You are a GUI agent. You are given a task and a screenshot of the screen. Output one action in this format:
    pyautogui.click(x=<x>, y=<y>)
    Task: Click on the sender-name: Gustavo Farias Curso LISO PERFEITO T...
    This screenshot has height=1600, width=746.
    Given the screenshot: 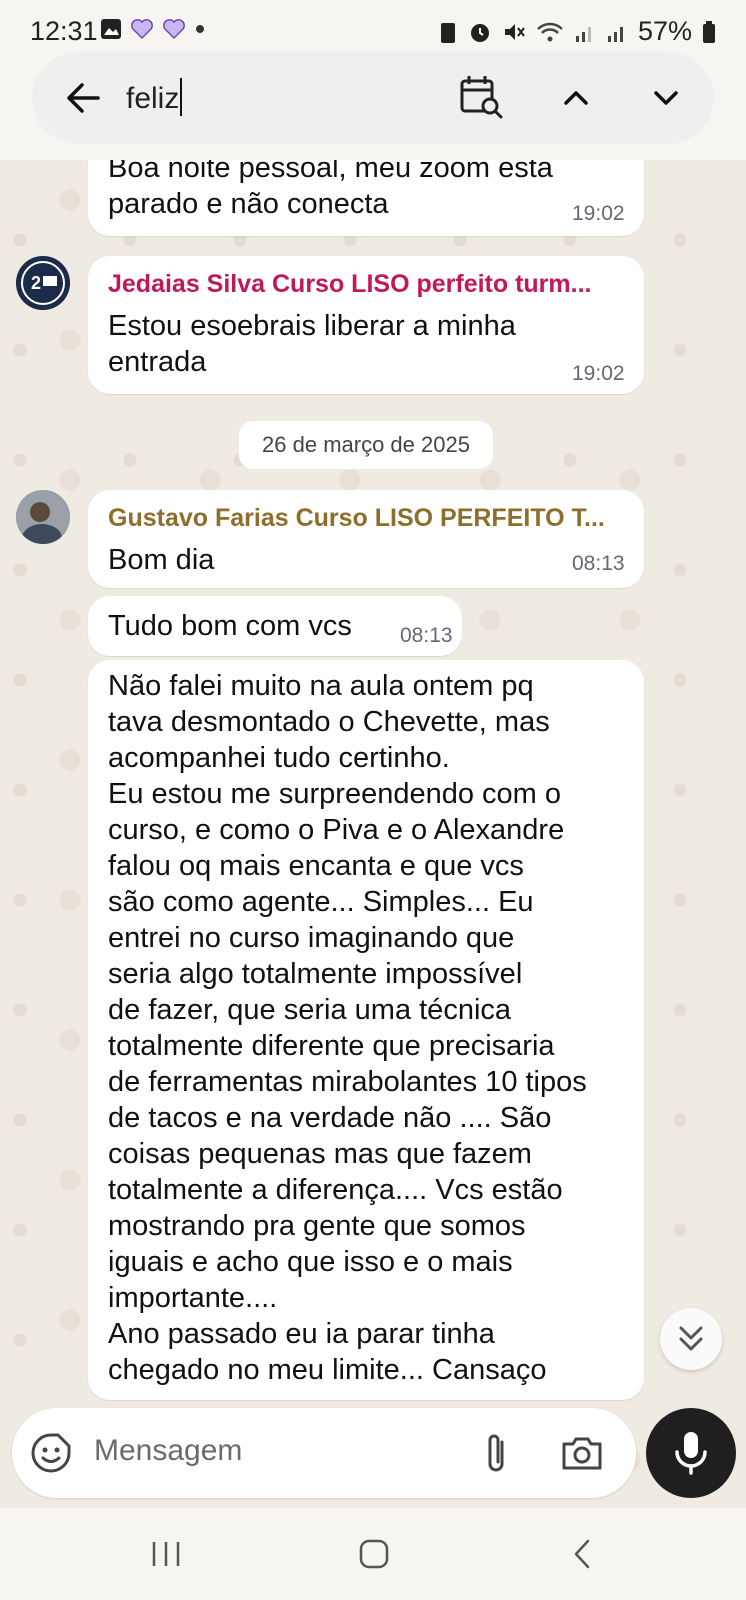 What is the action you would take?
    pyautogui.click(x=356, y=518)
    